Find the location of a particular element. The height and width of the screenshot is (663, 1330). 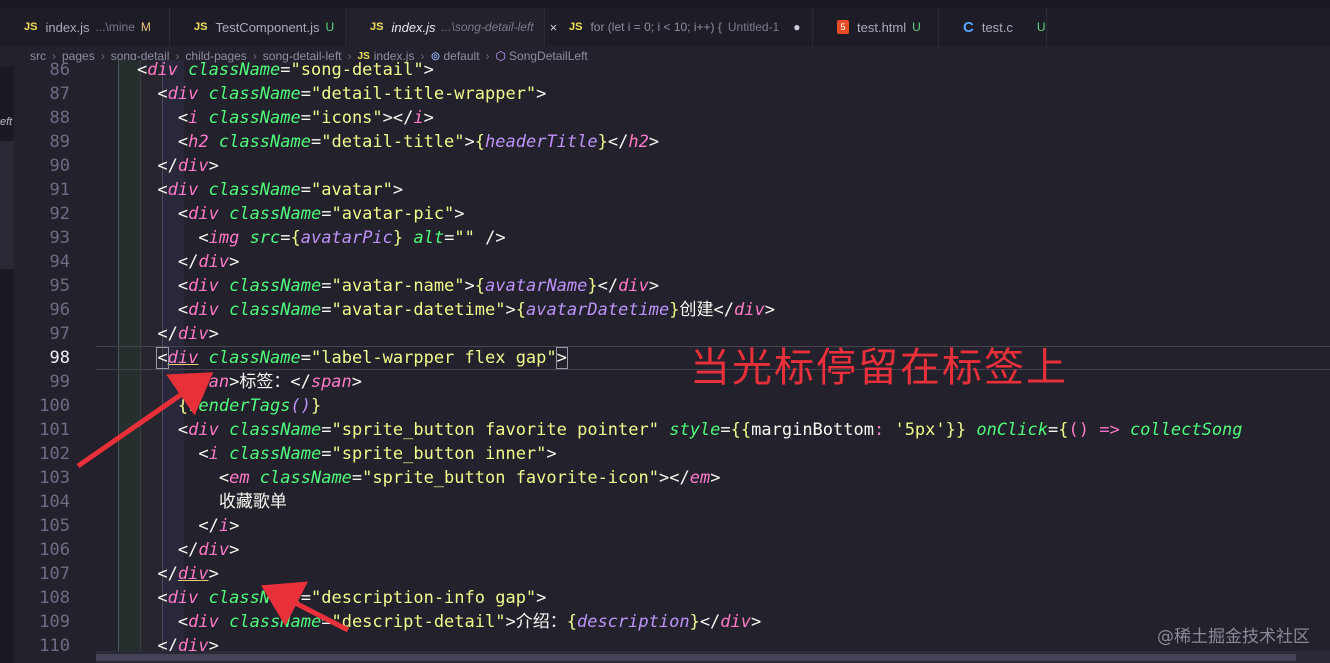

annotation-arrows is located at coordinates (213, 502).